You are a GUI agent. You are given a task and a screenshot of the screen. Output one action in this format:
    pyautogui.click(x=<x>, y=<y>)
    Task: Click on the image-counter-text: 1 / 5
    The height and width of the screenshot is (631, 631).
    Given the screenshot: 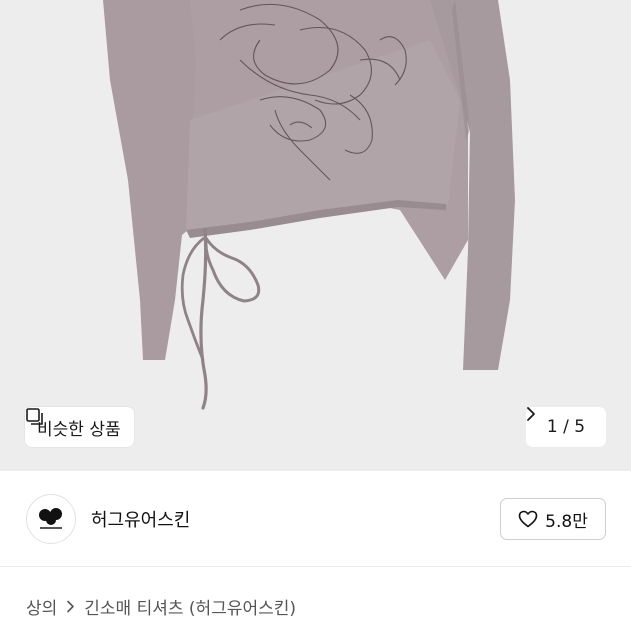 What is the action you would take?
    pyautogui.click(x=566, y=427)
    